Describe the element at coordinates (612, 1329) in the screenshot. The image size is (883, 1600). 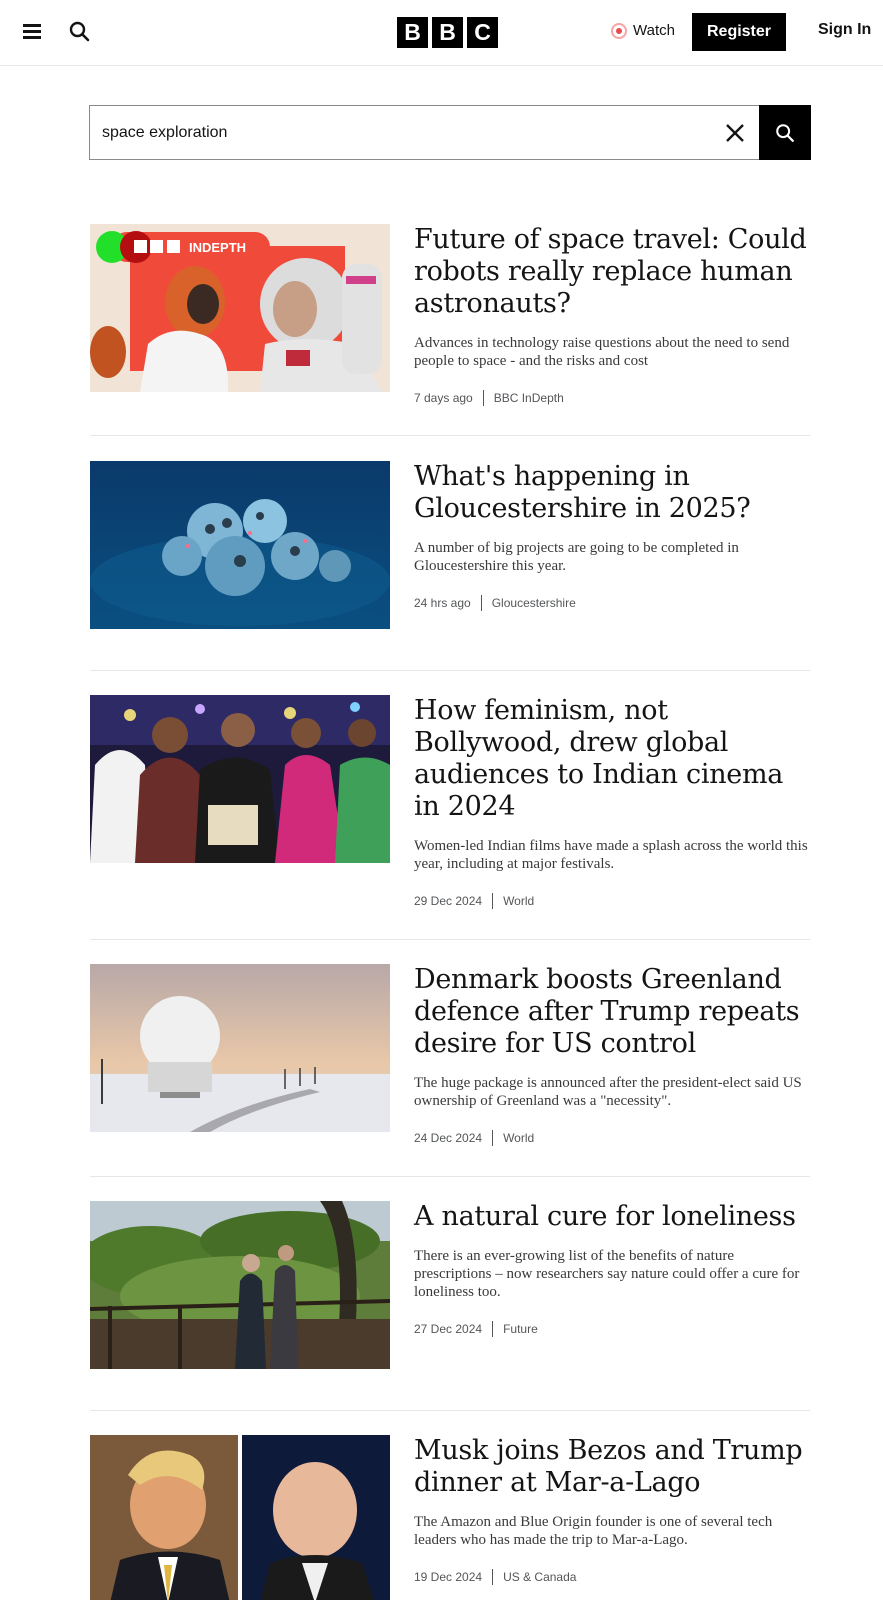
I see `result-meta: 27 Dec 2024 Future` at that location.